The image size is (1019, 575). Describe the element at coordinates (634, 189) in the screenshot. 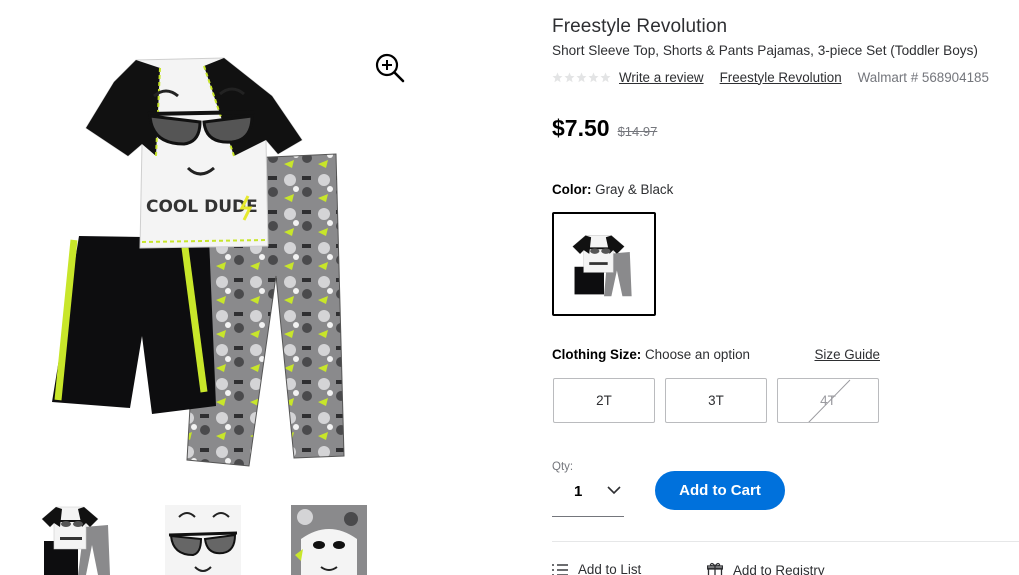

I see `color-value: Gray & Black` at that location.